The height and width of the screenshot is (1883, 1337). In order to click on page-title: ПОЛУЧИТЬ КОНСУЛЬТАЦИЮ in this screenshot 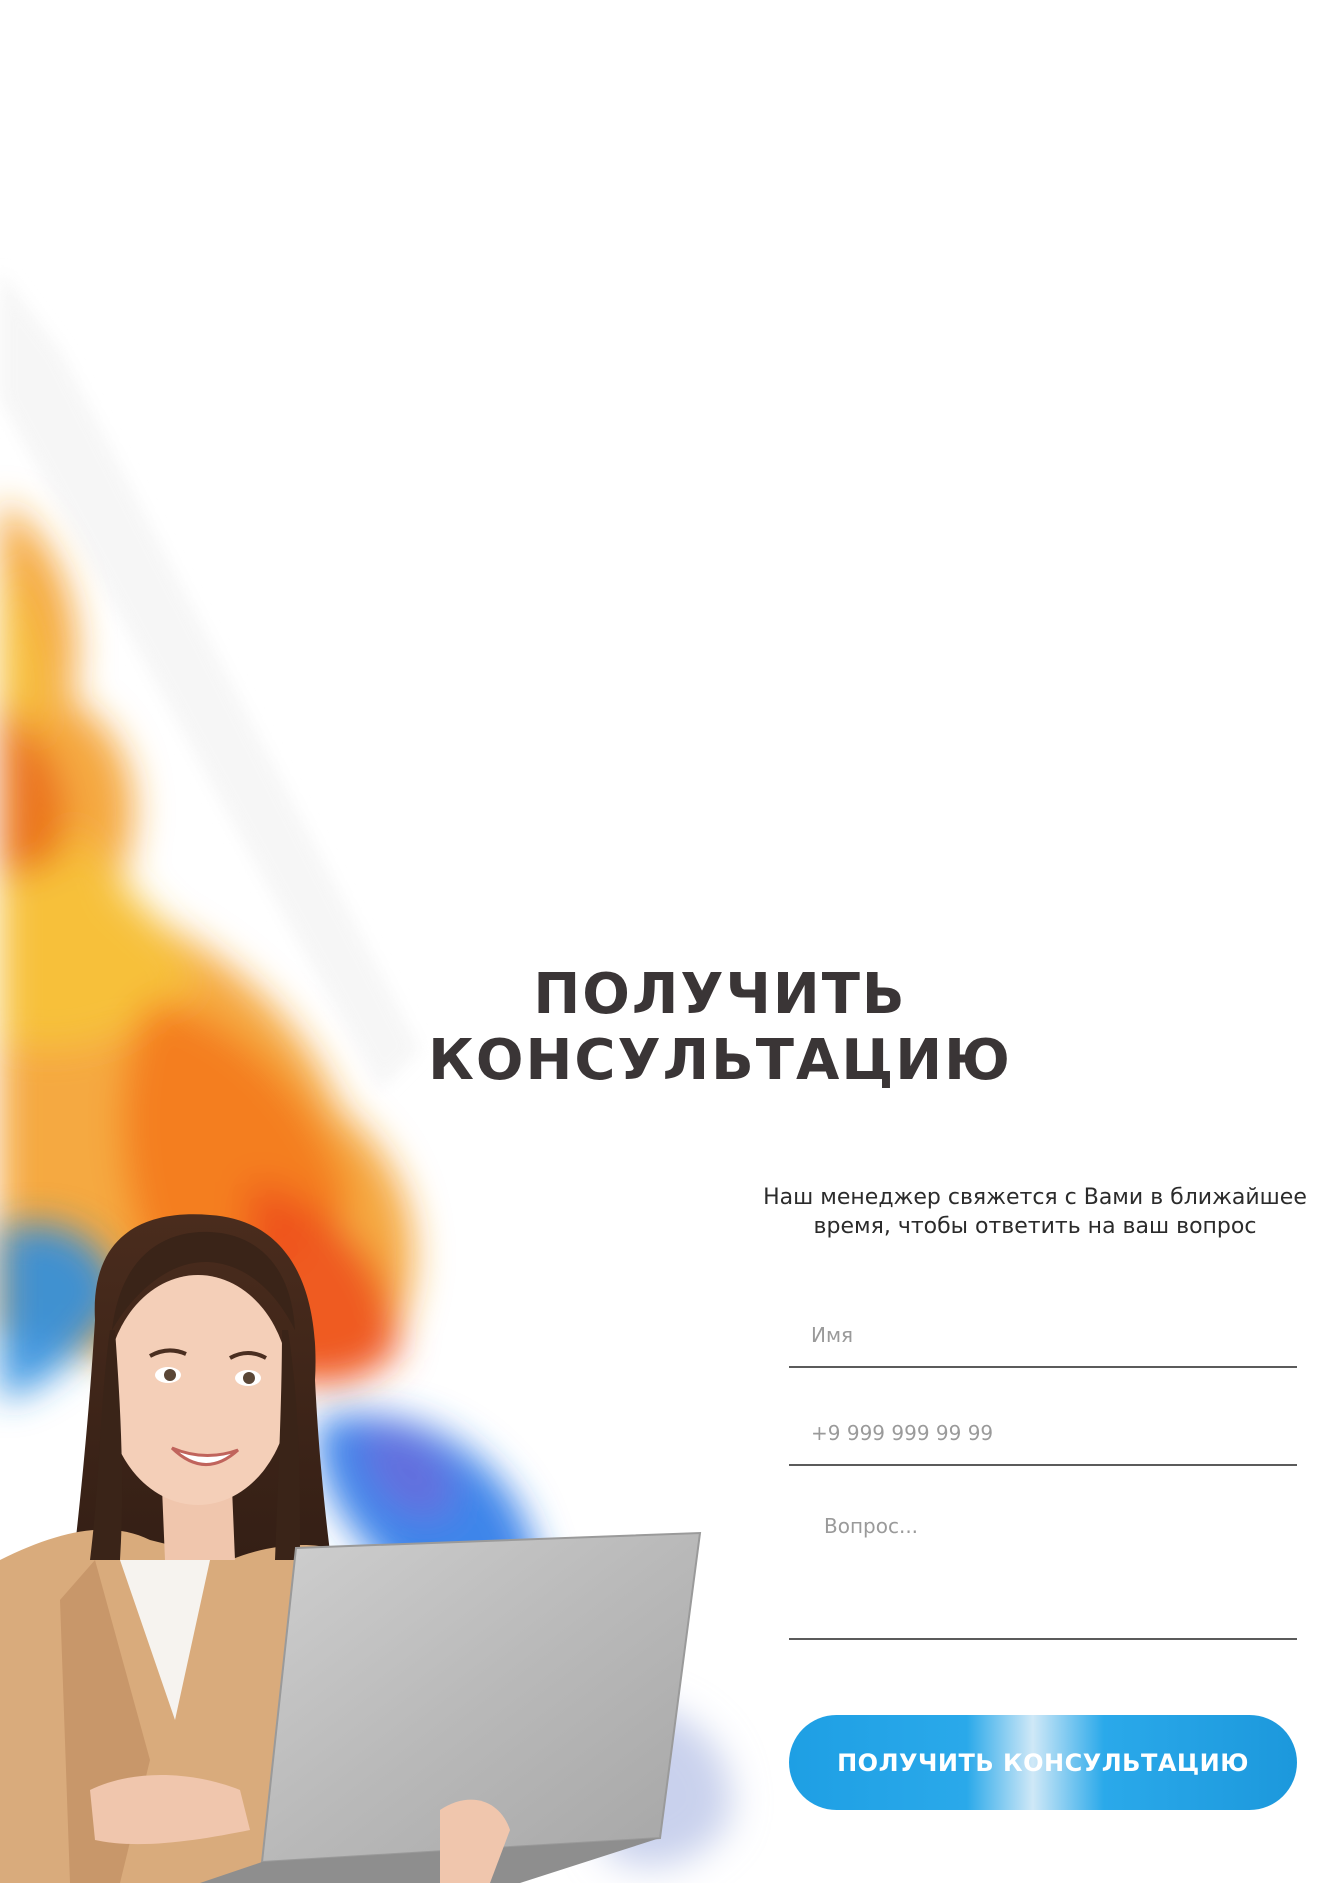, I will do `click(720, 1028)`.